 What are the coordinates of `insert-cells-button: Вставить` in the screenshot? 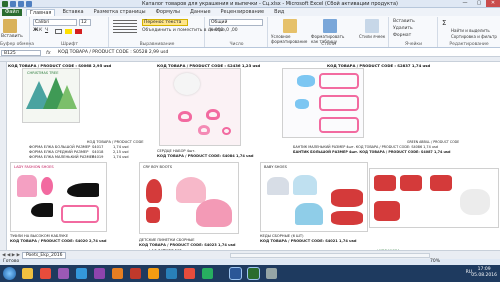 It's located at (404, 21).